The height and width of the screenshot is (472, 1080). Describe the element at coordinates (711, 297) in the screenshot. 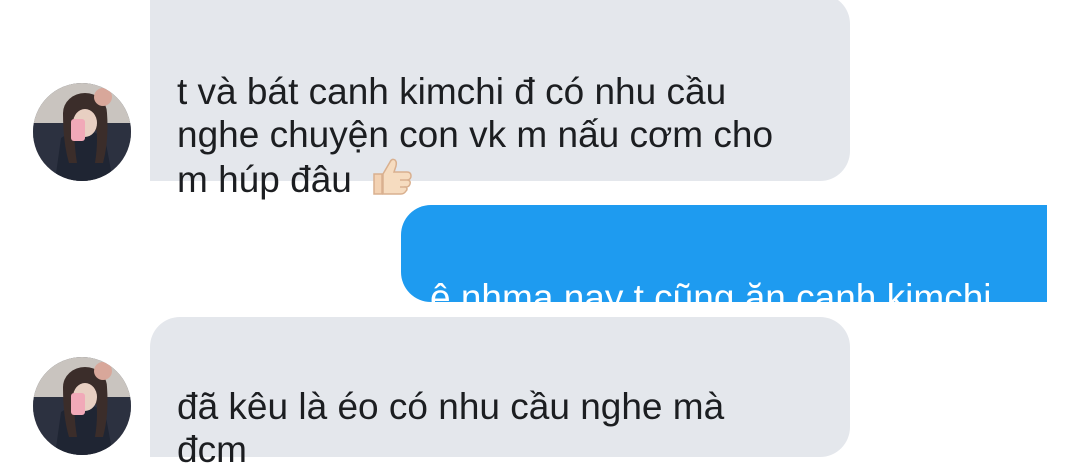

I see `message-text: ê nhma nay t cũng ăn canh kimchi` at that location.